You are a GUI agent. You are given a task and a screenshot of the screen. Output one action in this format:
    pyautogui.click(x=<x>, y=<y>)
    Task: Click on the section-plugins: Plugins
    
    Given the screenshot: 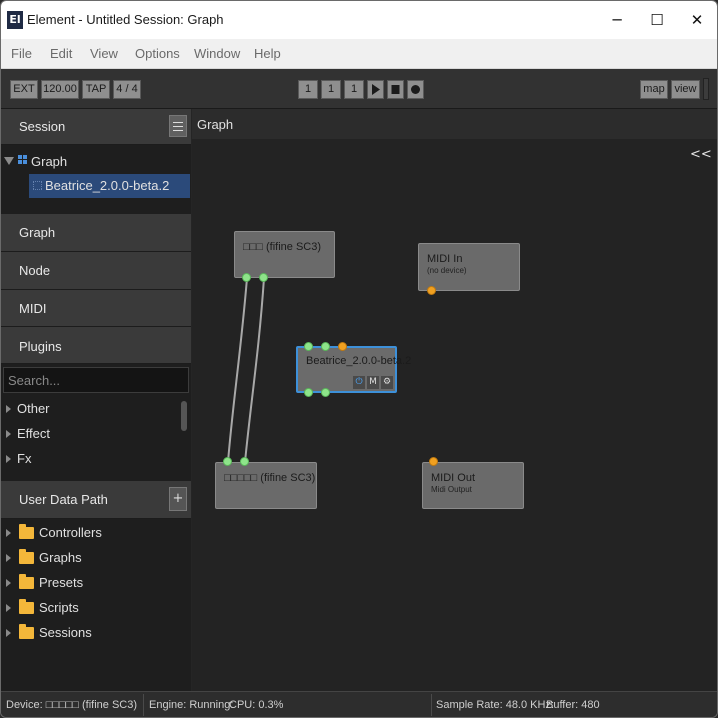 What is the action you would take?
    pyautogui.click(x=96, y=345)
    